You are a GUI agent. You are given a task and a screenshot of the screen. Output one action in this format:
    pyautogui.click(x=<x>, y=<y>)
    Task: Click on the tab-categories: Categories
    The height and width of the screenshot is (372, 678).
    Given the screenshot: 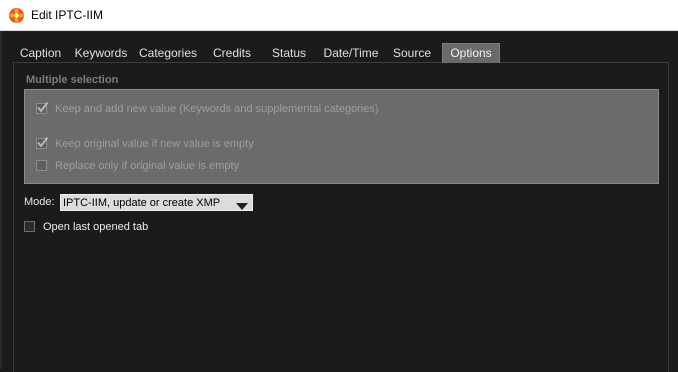 What is the action you would take?
    pyautogui.click(x=168, y=53)
    